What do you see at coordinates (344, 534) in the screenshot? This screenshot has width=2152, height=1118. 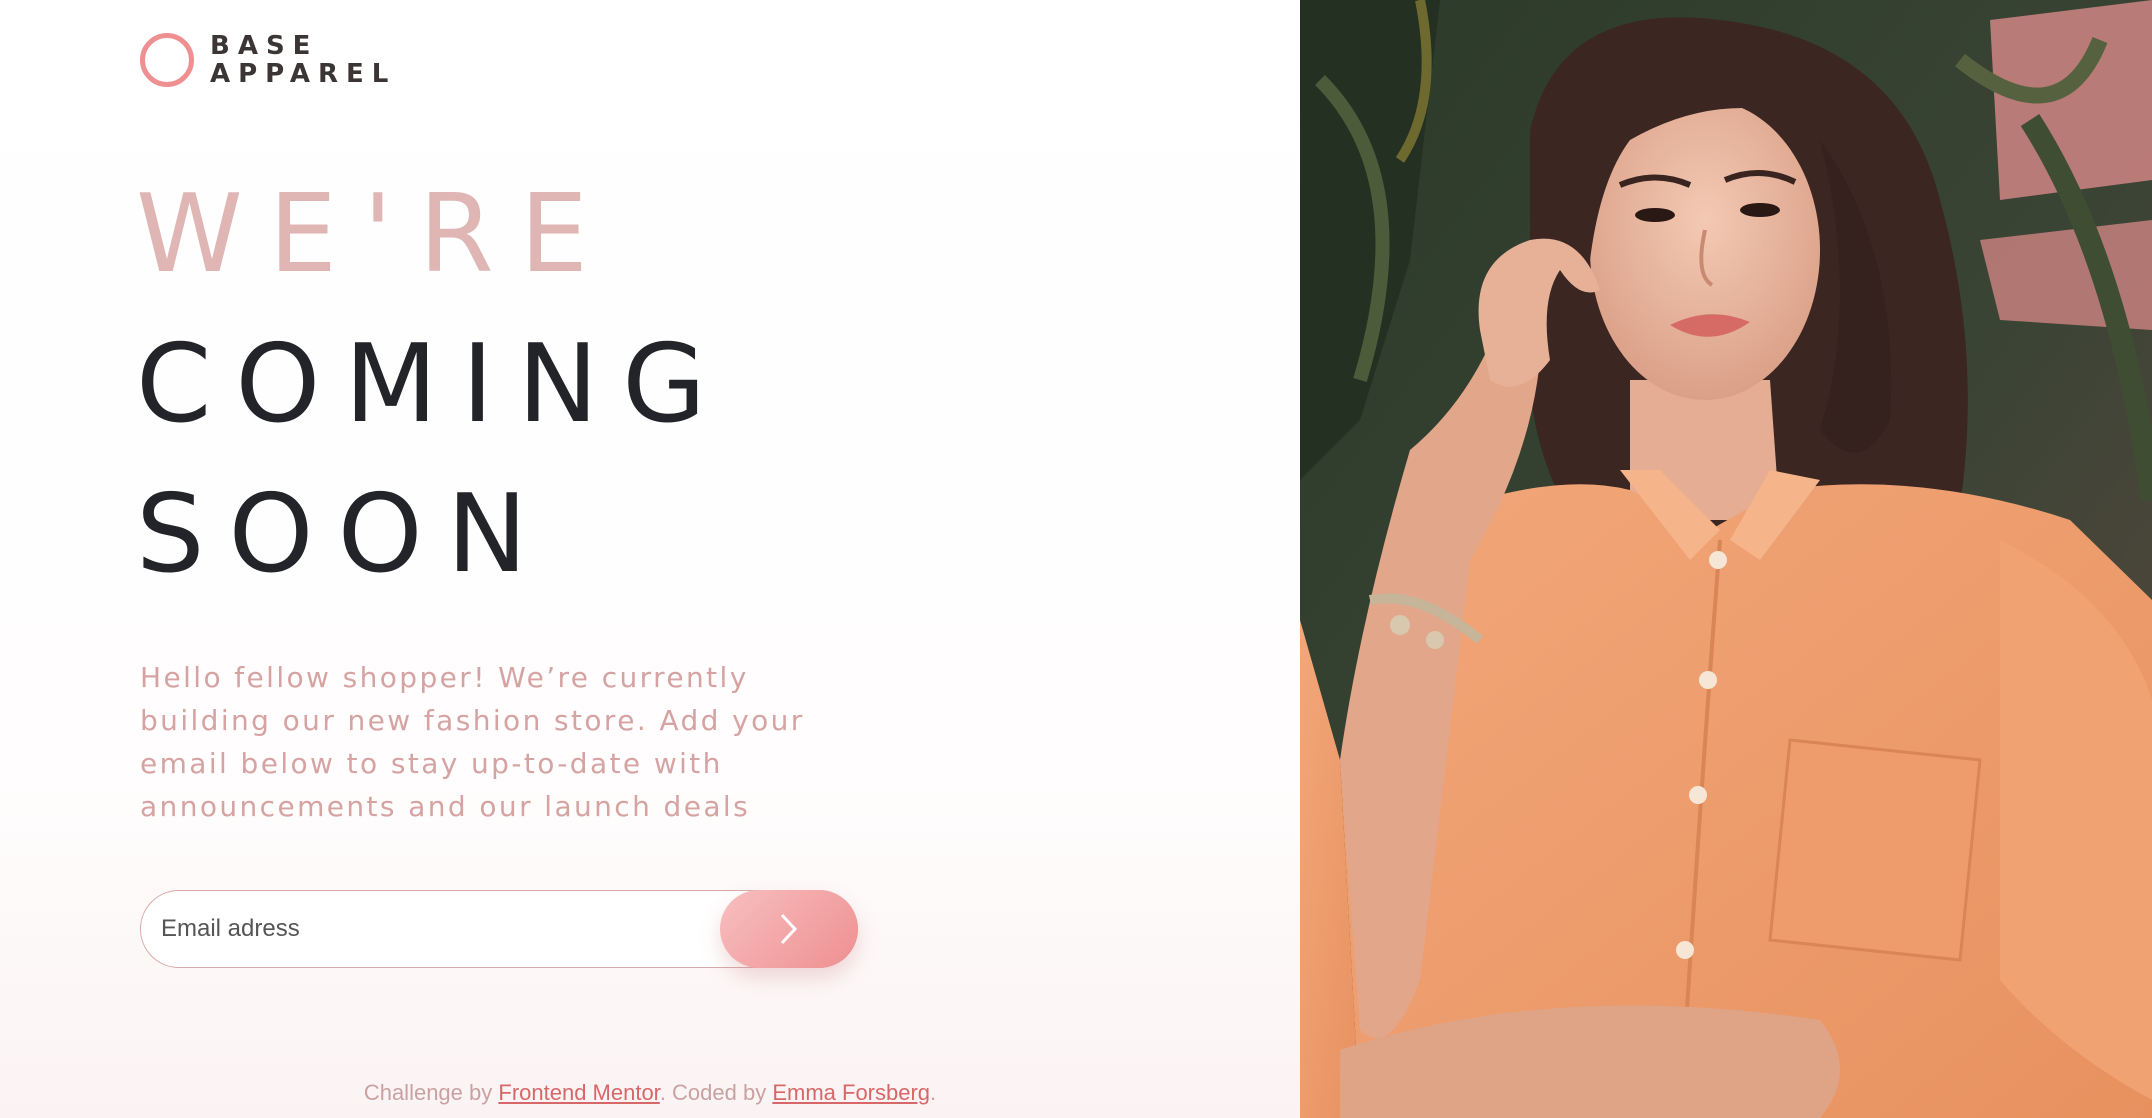 I see `heading-line-soon: SOON` at bounding box center [344, 534].